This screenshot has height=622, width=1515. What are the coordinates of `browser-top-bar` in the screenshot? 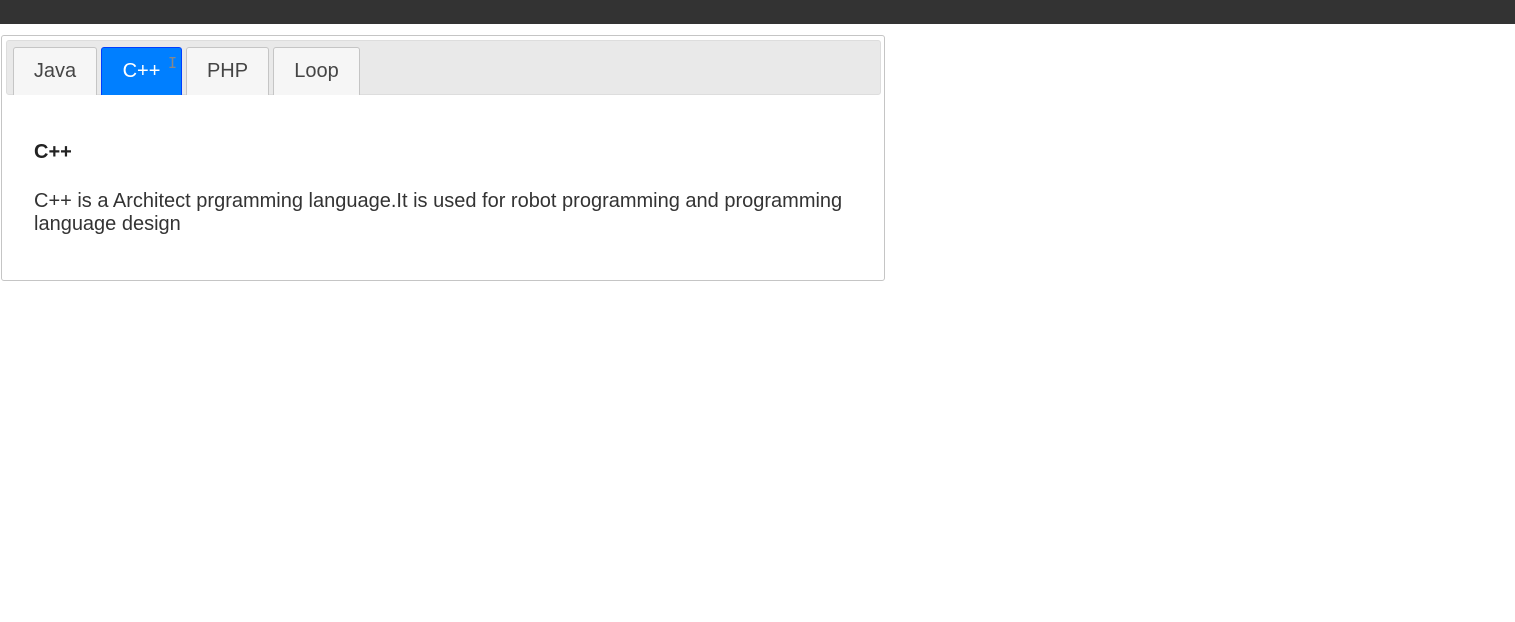 It's located at (757, 12).